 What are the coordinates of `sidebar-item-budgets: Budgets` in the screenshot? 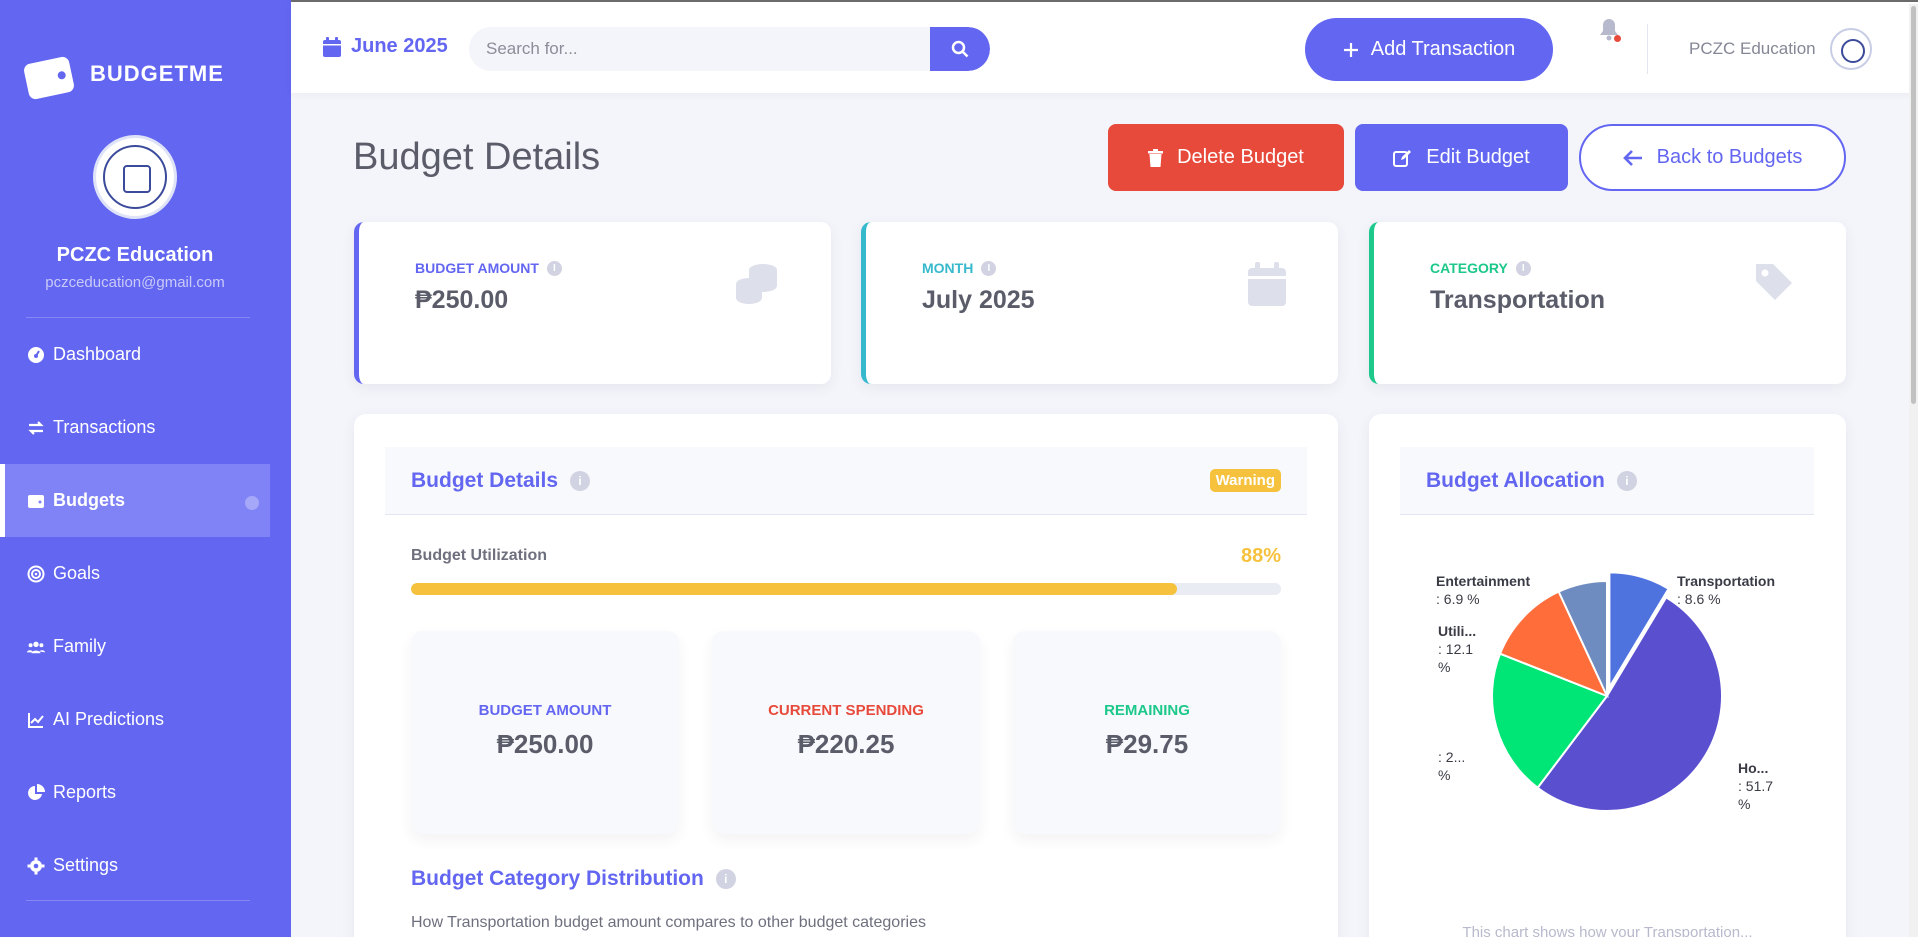 It's located at (135, 500).